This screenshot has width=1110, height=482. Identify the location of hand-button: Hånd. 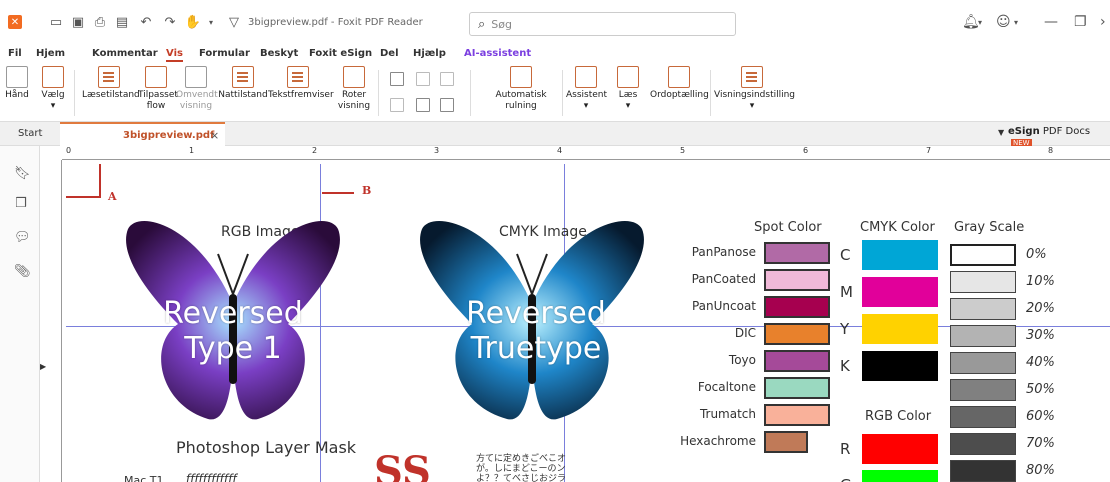
(17, 83).